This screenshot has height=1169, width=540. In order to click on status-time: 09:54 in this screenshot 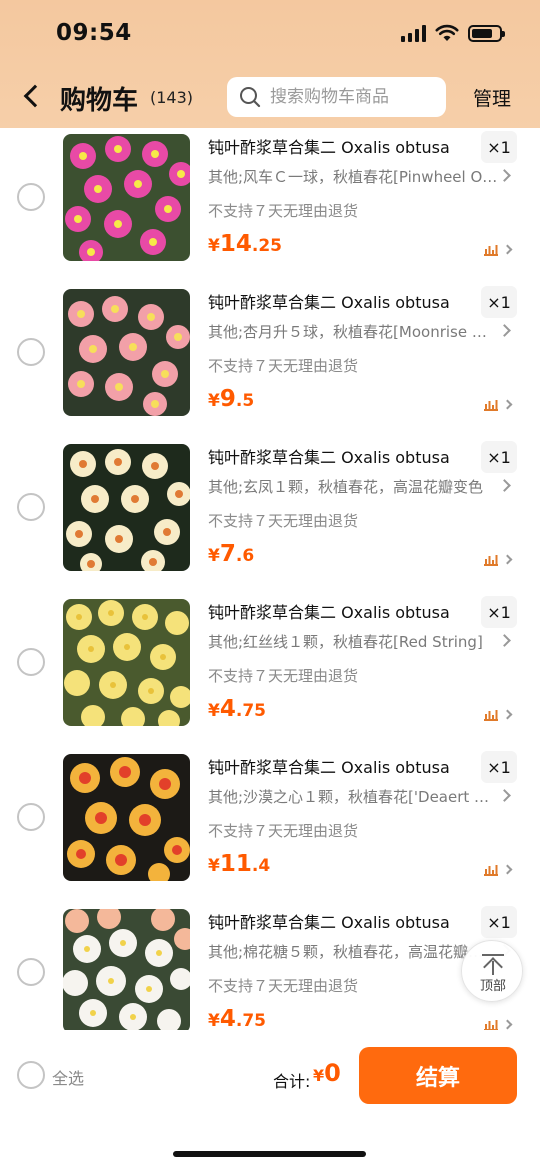, I will do `click(94, 33)`.